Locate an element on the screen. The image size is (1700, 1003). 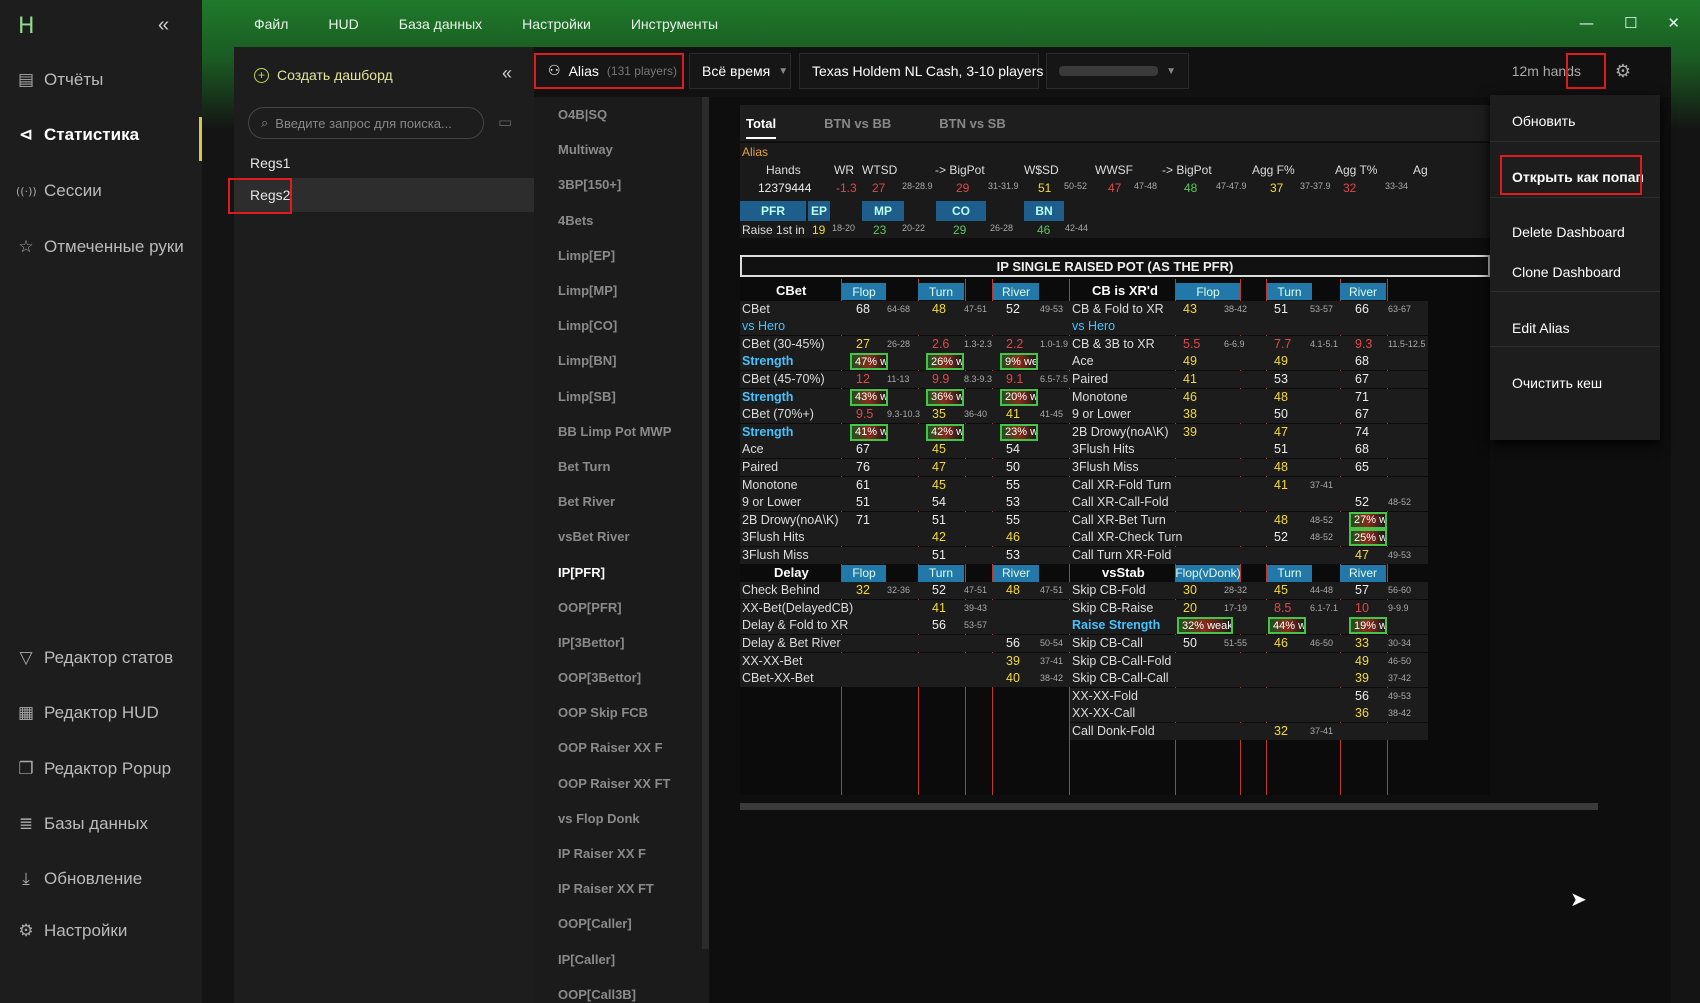
strength-bar: 20% we is located at coordinates (1019, 397).